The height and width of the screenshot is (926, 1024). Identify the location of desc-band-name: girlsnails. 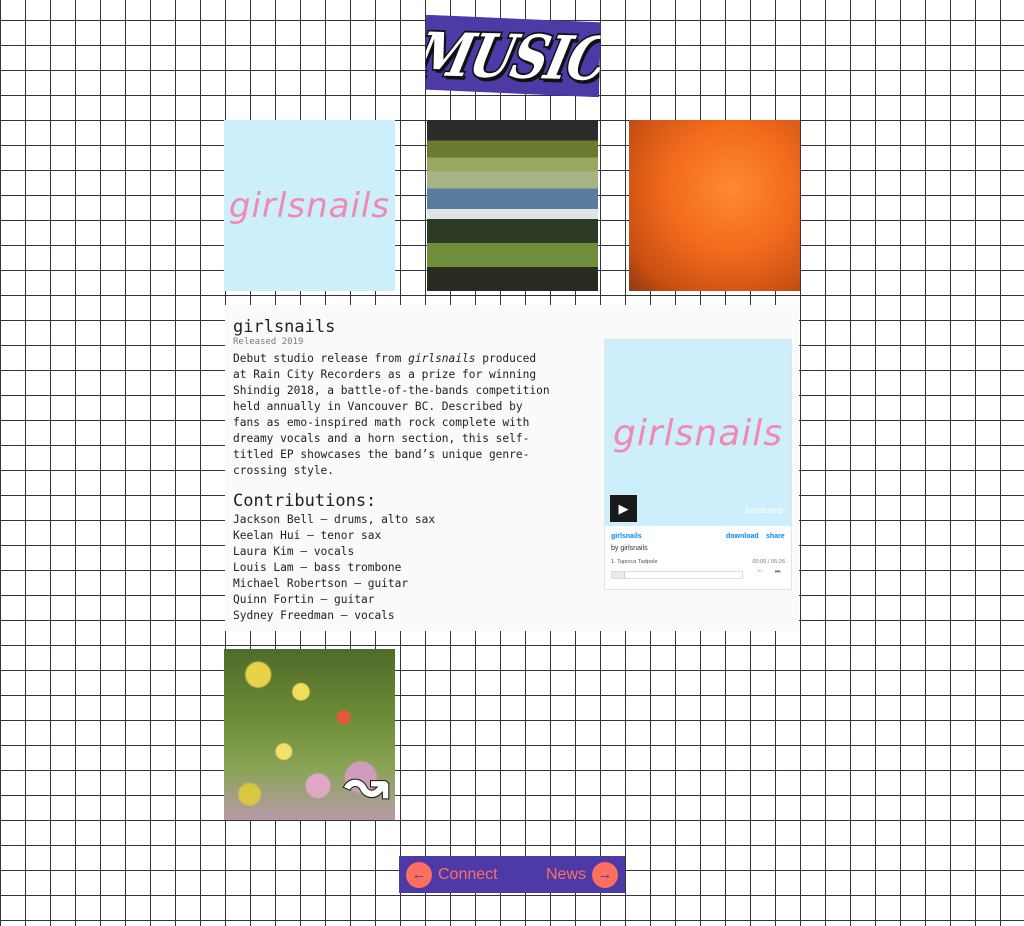
(442, 358).